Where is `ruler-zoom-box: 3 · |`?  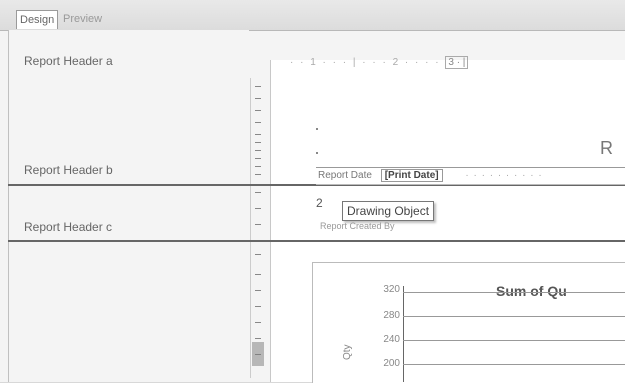 ruler-zoom-box: 3 · | is located at coordinates (457, 62).